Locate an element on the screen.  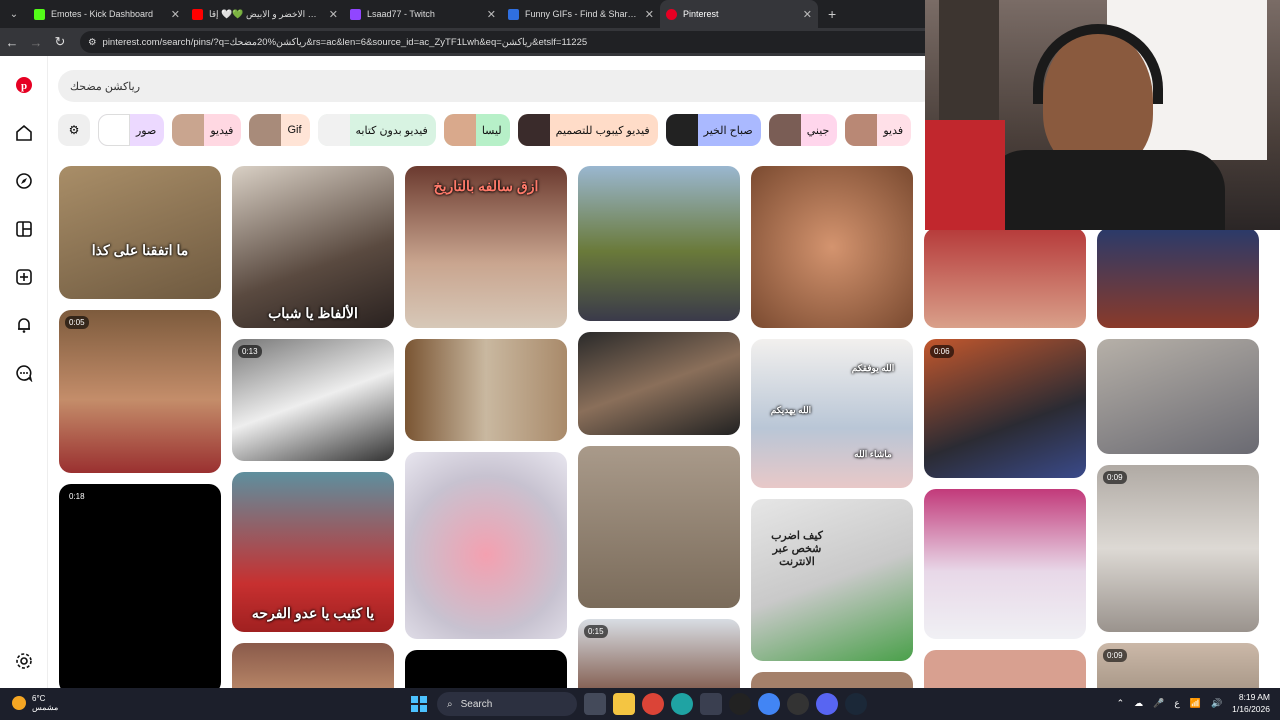
chip-label: فيديو كيبوب للتصميم is located at coordinates (602, 130).